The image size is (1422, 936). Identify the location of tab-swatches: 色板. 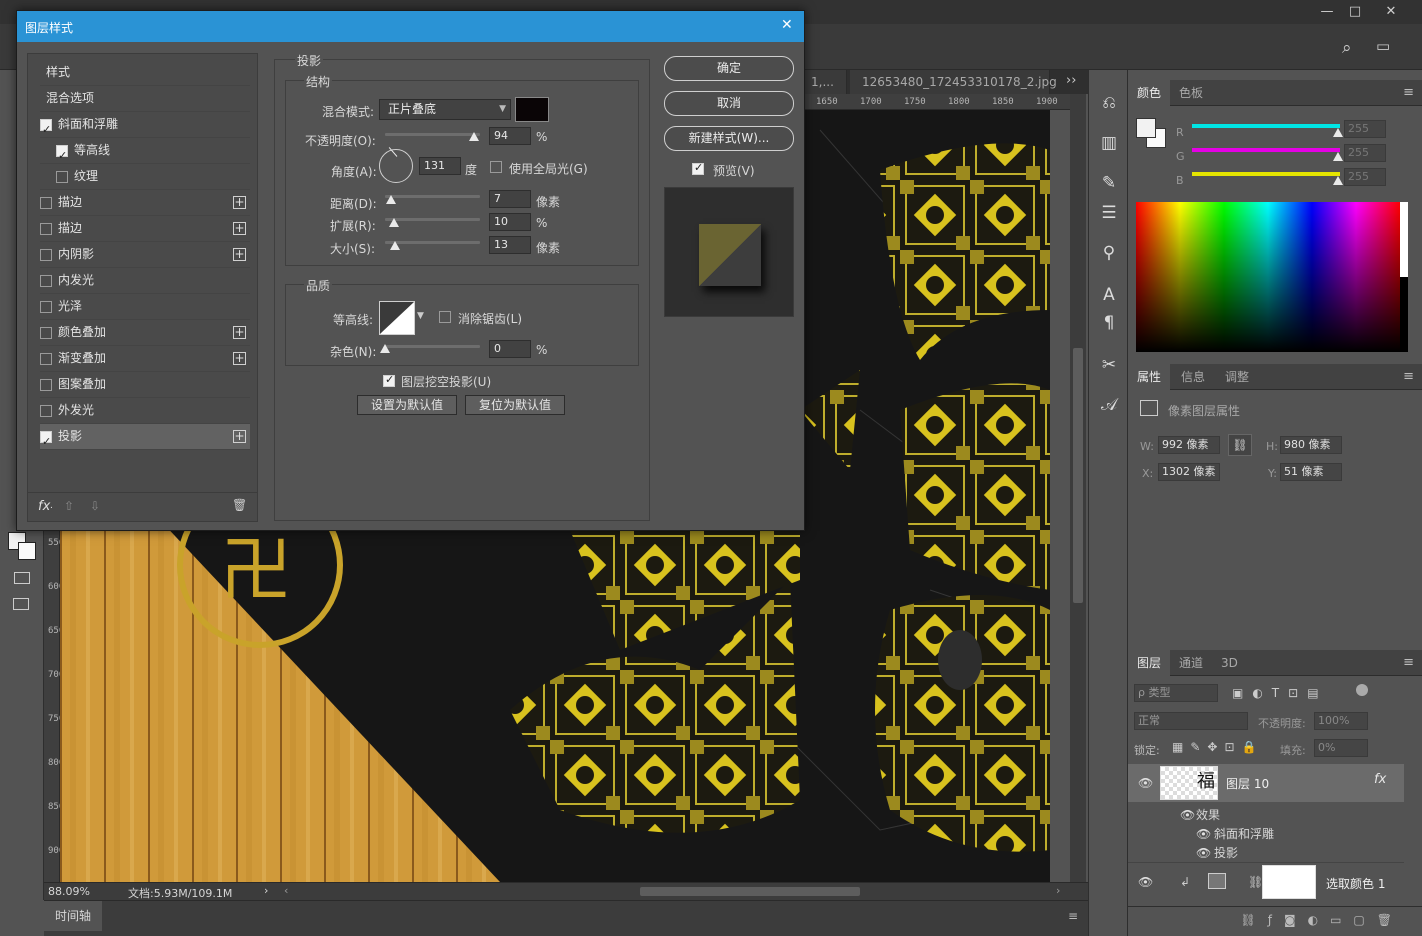
(1191, 93).